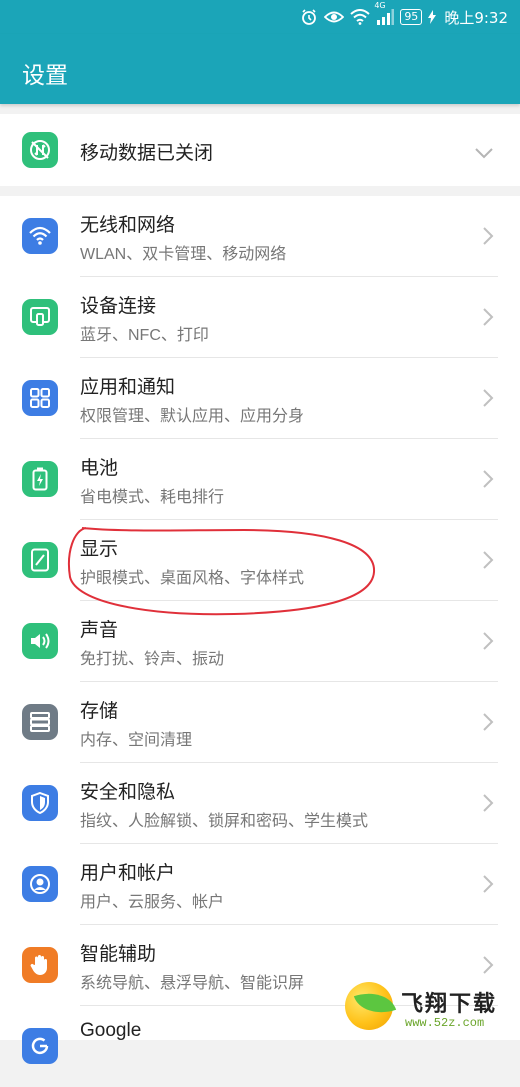  I want to click on page-title: 设置, so click(45, 75).